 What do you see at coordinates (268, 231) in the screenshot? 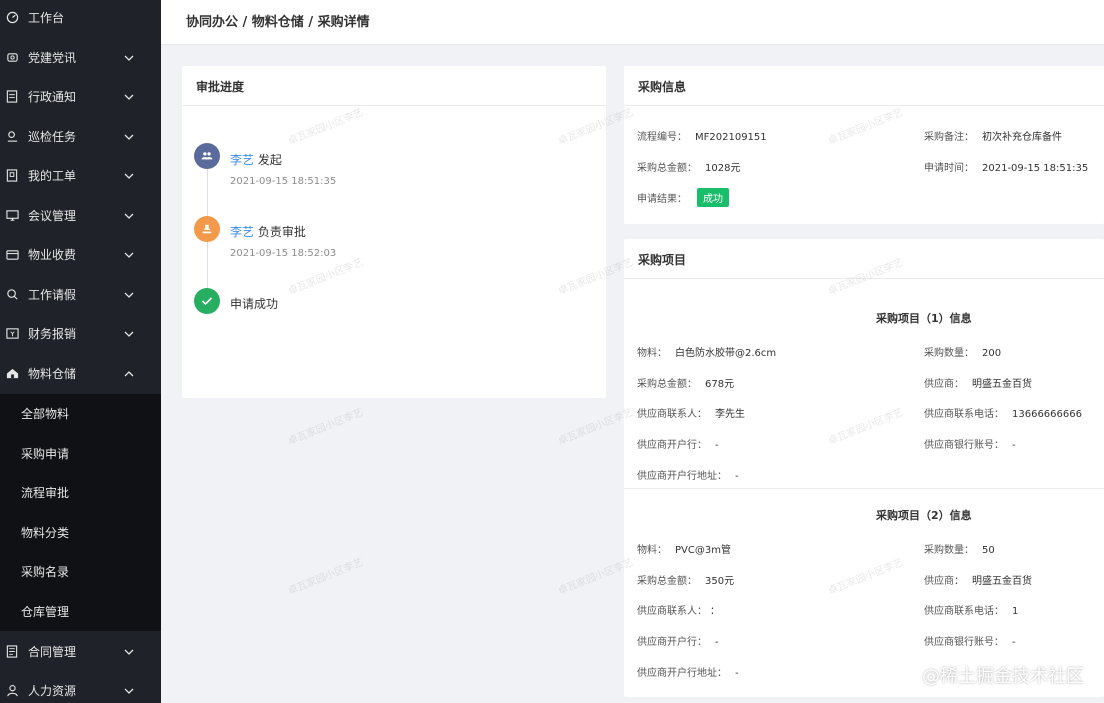
I see `step-title: 李艺 负责审批` at bounding box center [268, 231].